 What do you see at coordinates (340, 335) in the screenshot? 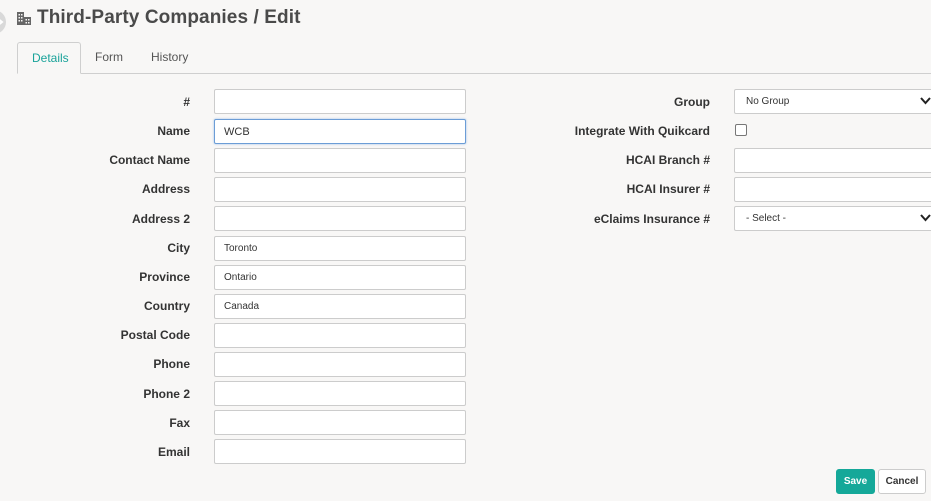
I see `postal-code-input` at bounding box center [340, 335].